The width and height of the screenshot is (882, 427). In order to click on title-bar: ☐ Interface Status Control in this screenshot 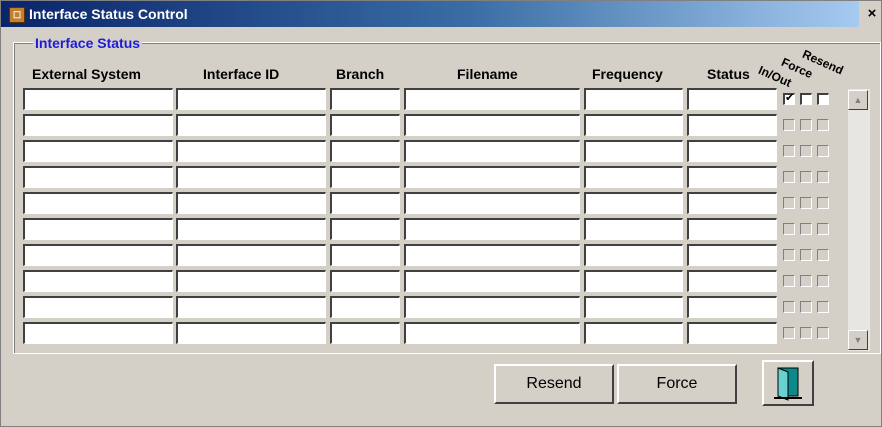, I will do `click(430, 14)`.